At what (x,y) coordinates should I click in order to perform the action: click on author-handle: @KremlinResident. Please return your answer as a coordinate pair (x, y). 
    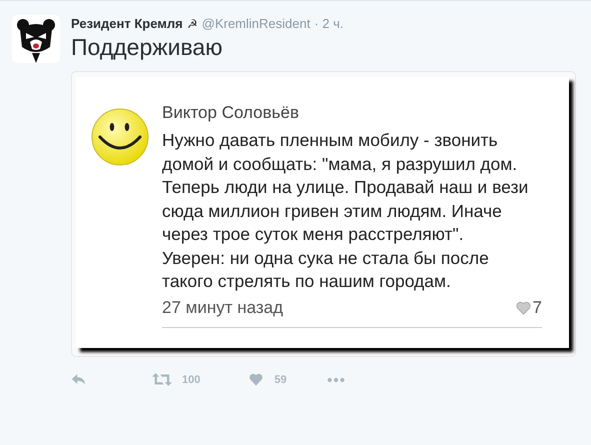
    Looking at the image, I should click on (256, 23).